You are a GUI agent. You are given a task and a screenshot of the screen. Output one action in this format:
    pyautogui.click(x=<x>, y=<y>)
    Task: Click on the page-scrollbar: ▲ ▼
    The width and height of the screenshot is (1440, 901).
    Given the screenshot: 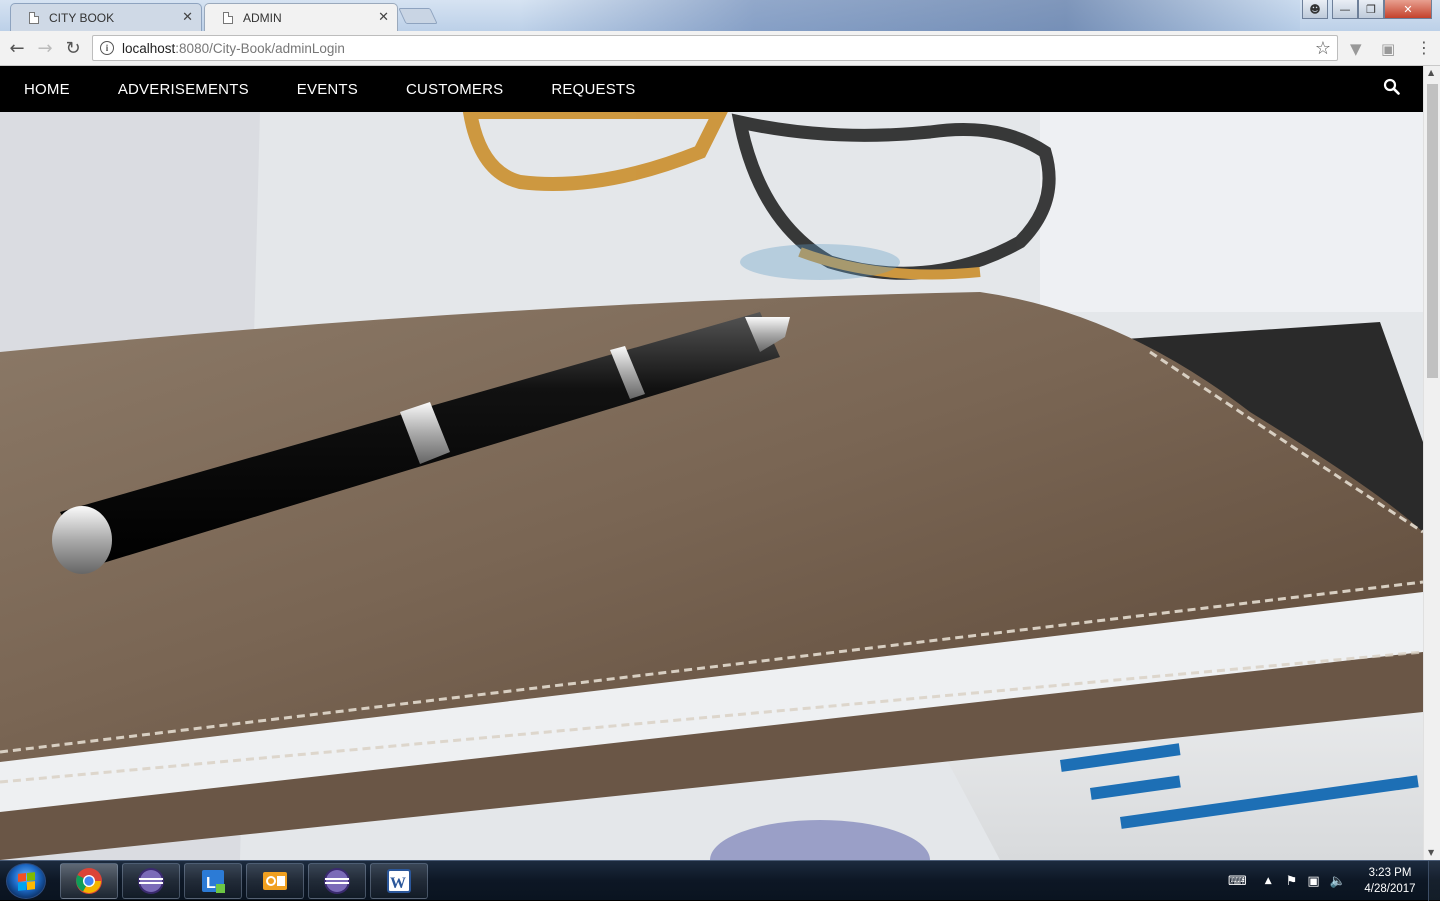 What is the action you would take?
    pyautogui.click(x=1431, y=463)
    